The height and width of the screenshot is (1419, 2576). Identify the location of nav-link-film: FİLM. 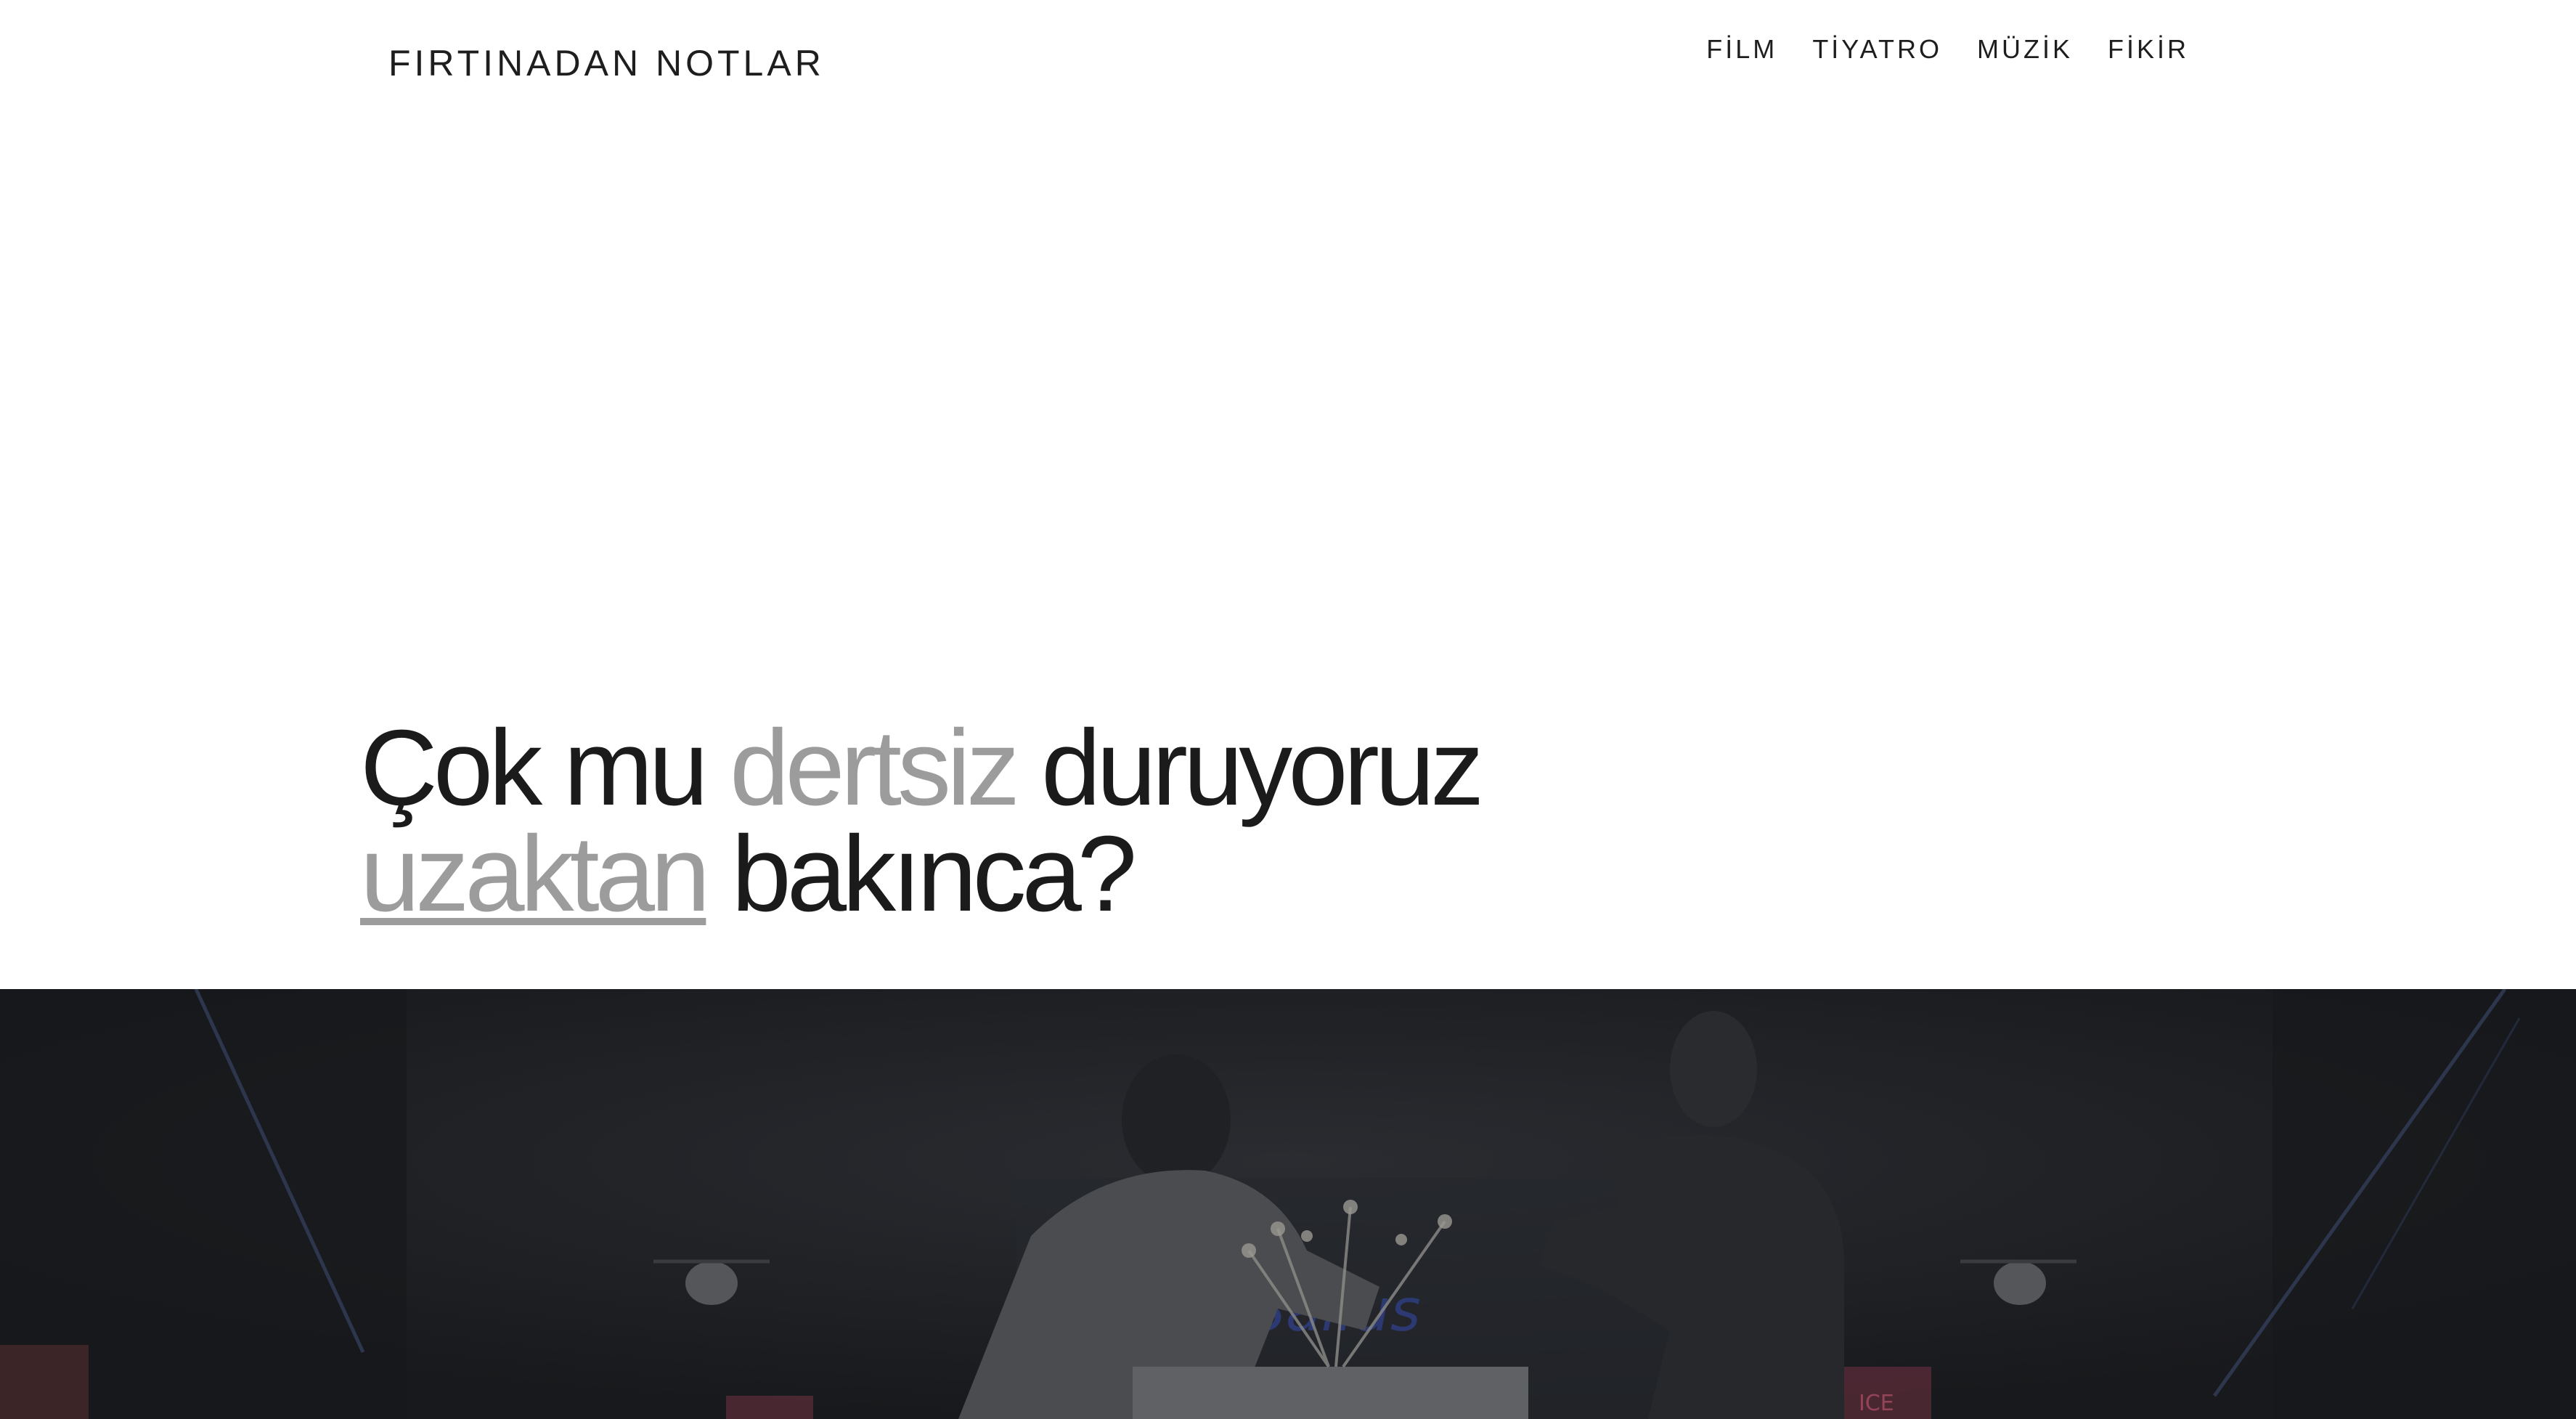
(1741, 49).